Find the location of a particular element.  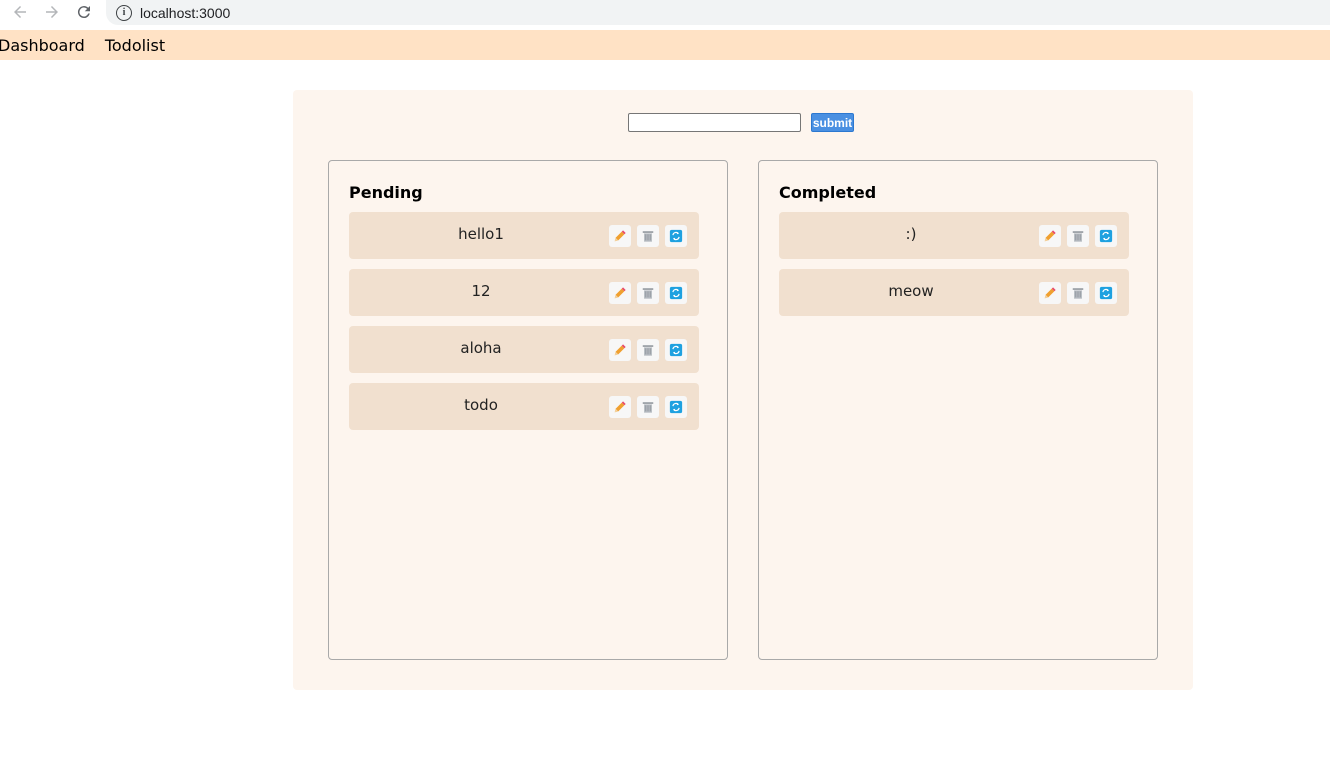

todo-item-text: todo is located at coordinates (481, 405).